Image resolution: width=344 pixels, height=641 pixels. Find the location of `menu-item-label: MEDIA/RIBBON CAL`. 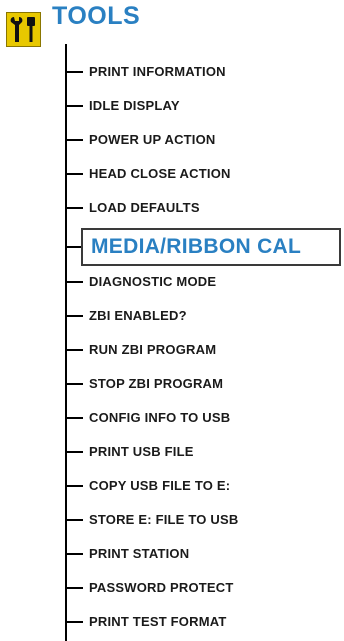

menu-item-label: MEDIA/RIBBON CAL is located at coordinates (196, 246).